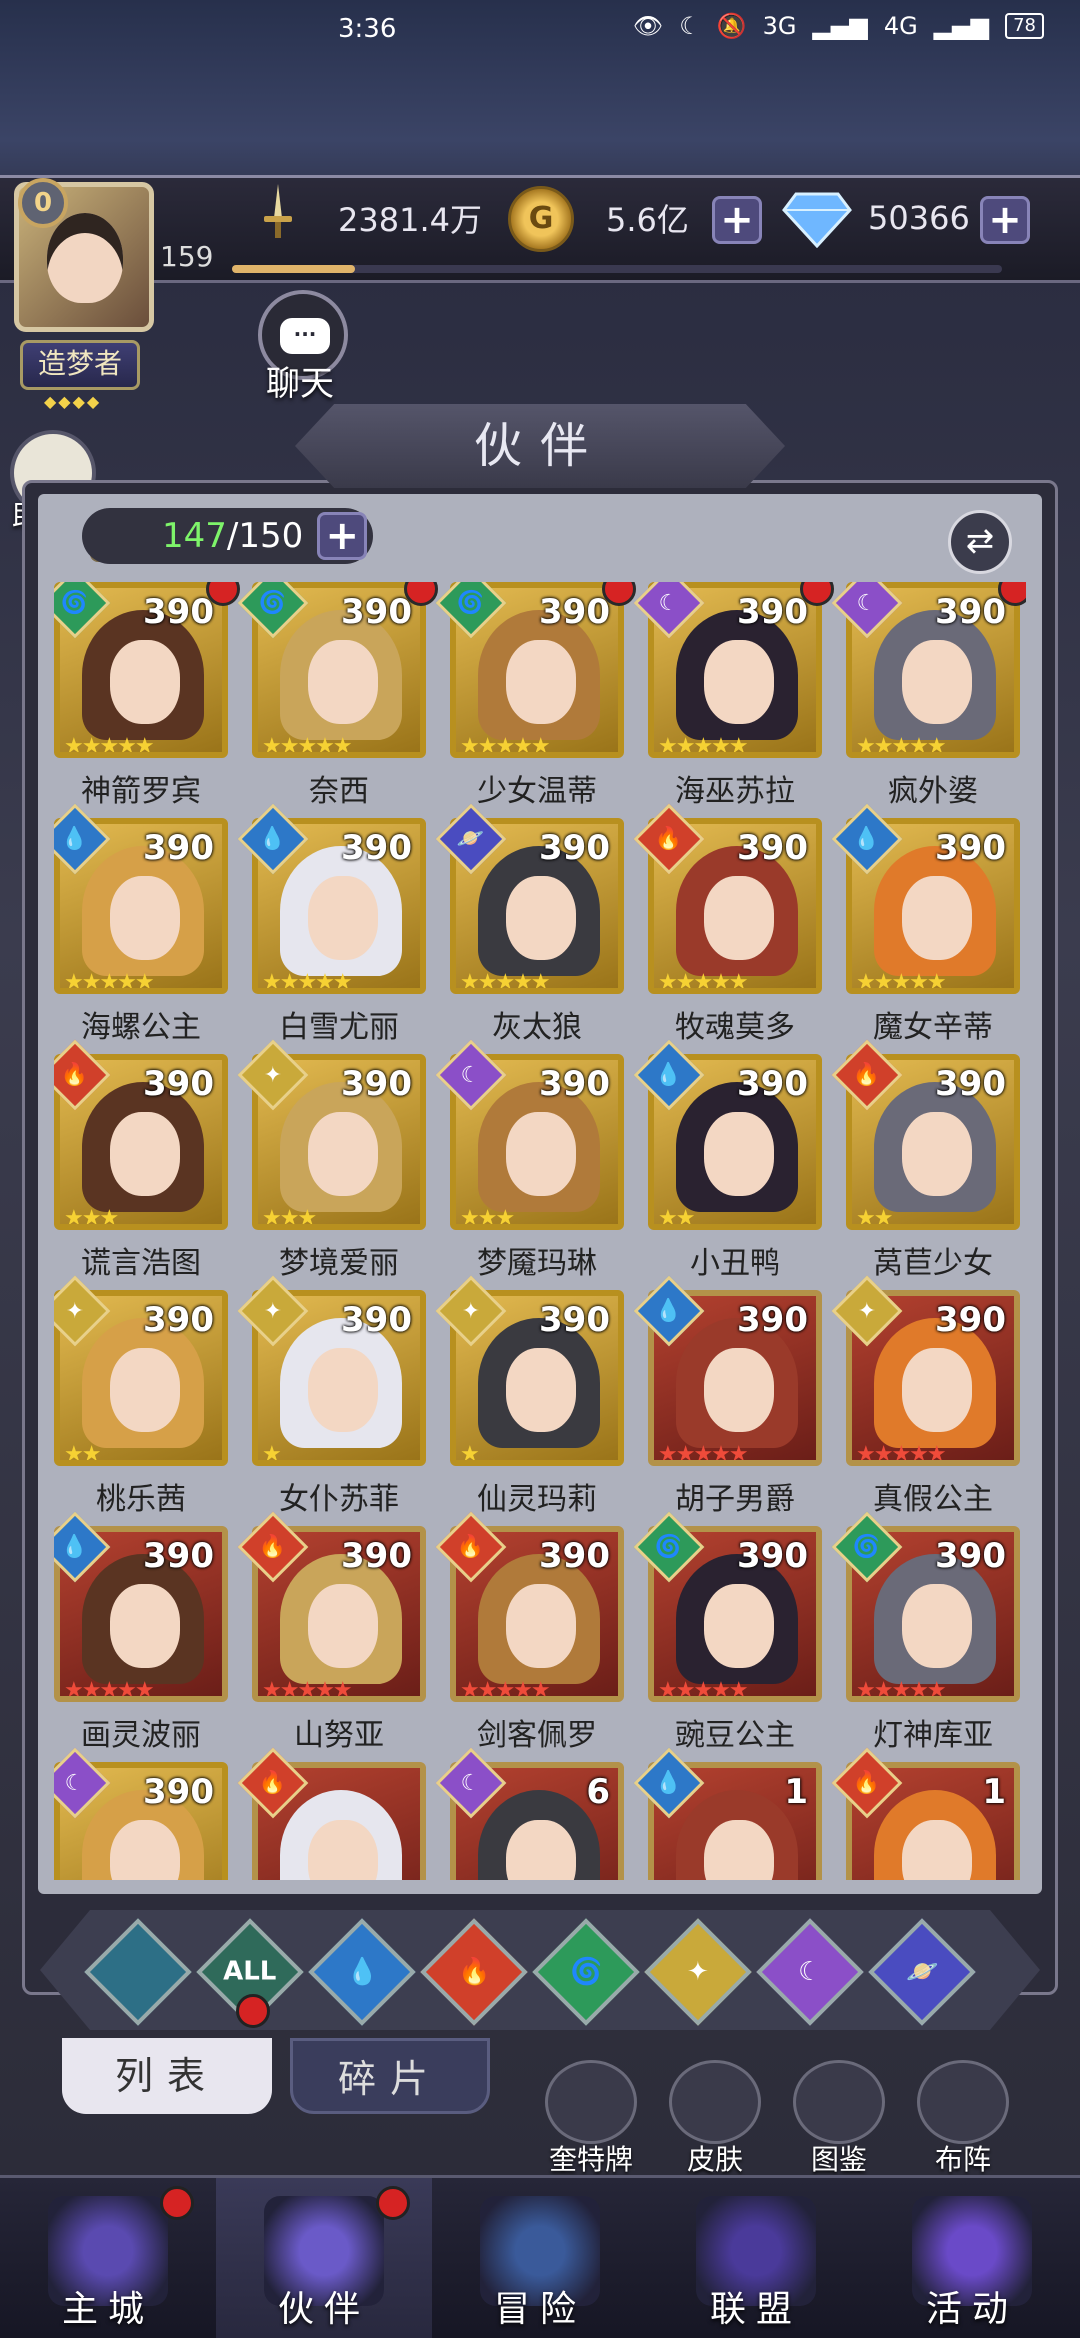 This screenshot has width=1080, height=2338. What do you see at coordinates (108, 2258) in the screenshot?
I see `nav-item-0: 主城` at bounding box center [108, 2258].